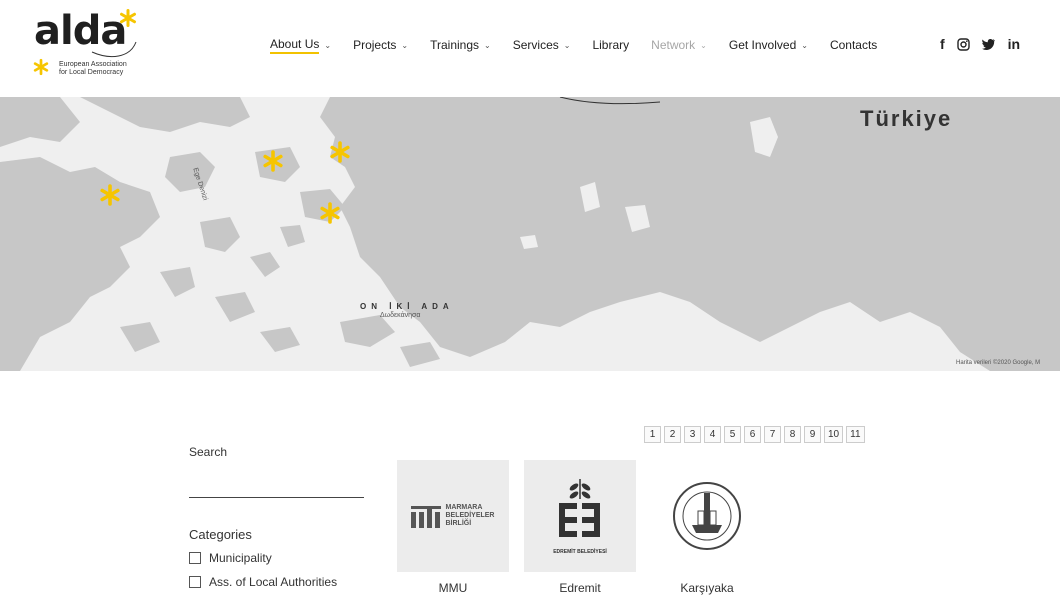 The image size is (1060, 600). What do you see at coordinates (128, 18) in the screenshot?
I see `logo-star-icon` at bounding box center [128, 18].